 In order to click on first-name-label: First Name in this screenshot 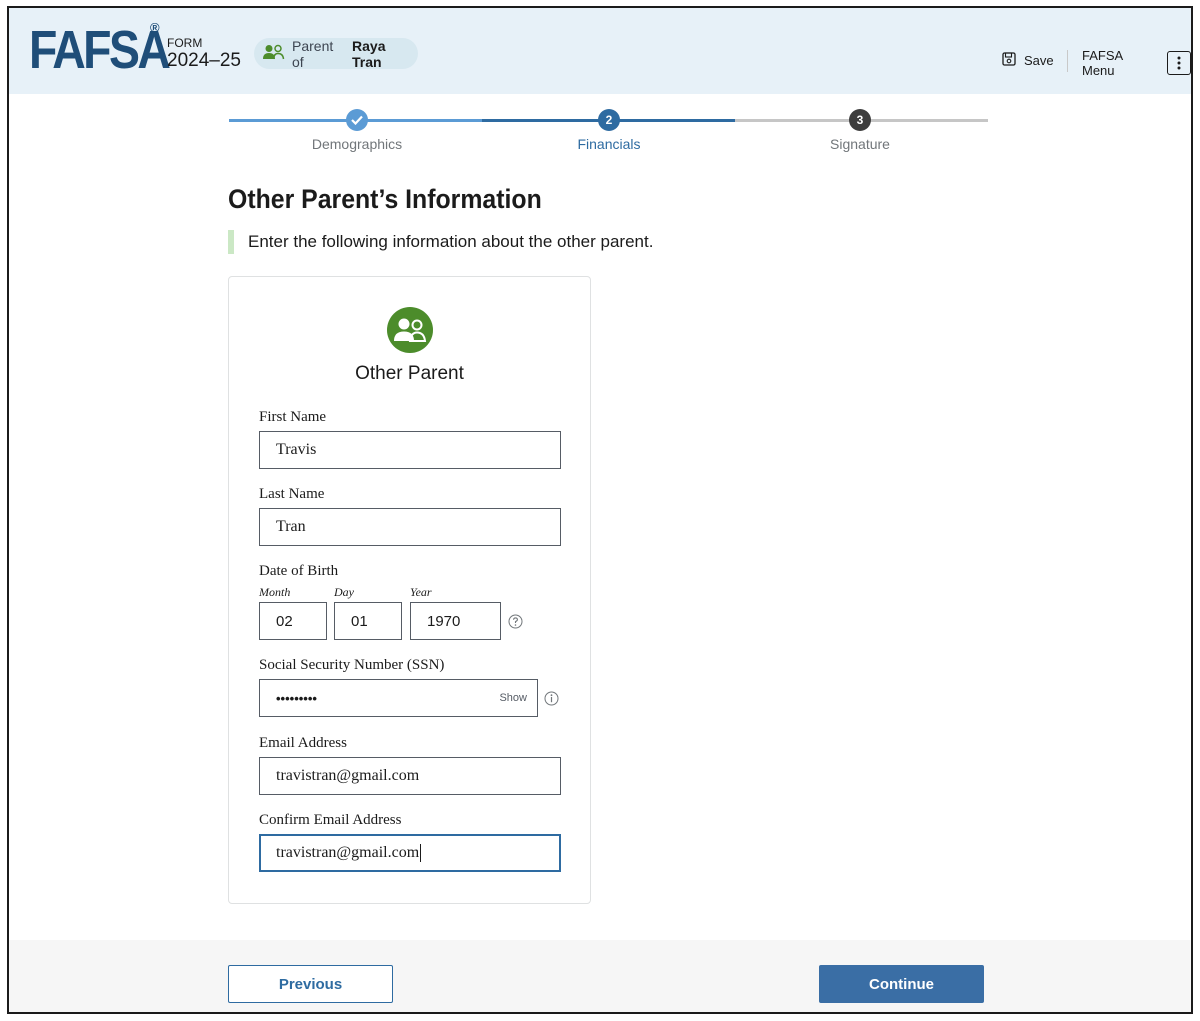, I will do `click(293, 417)`.